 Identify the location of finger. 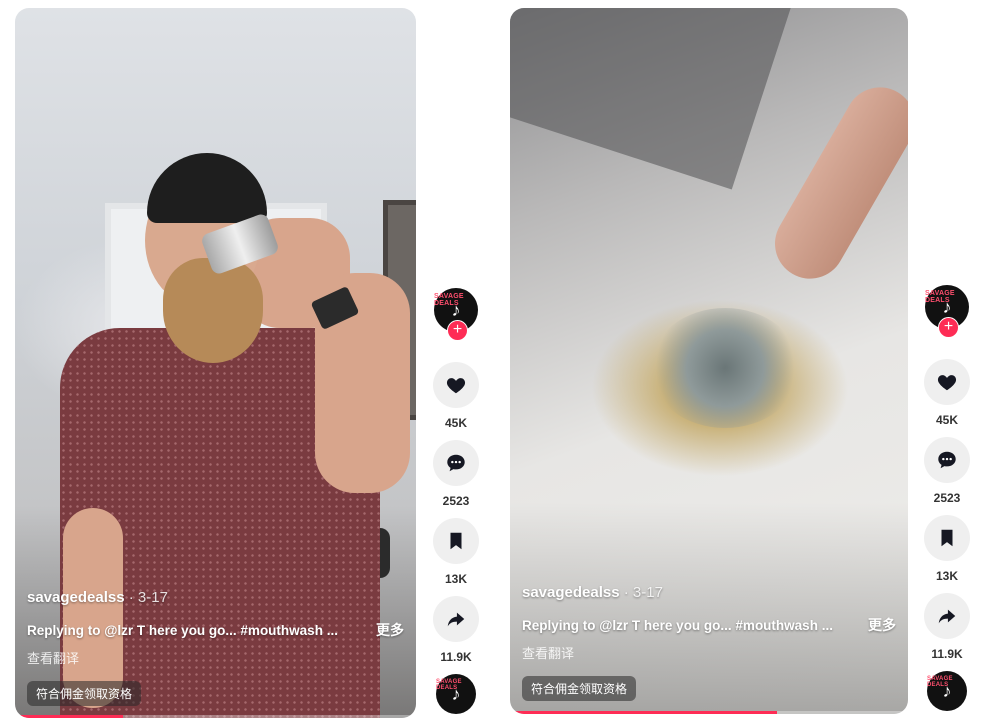
(835, 183).